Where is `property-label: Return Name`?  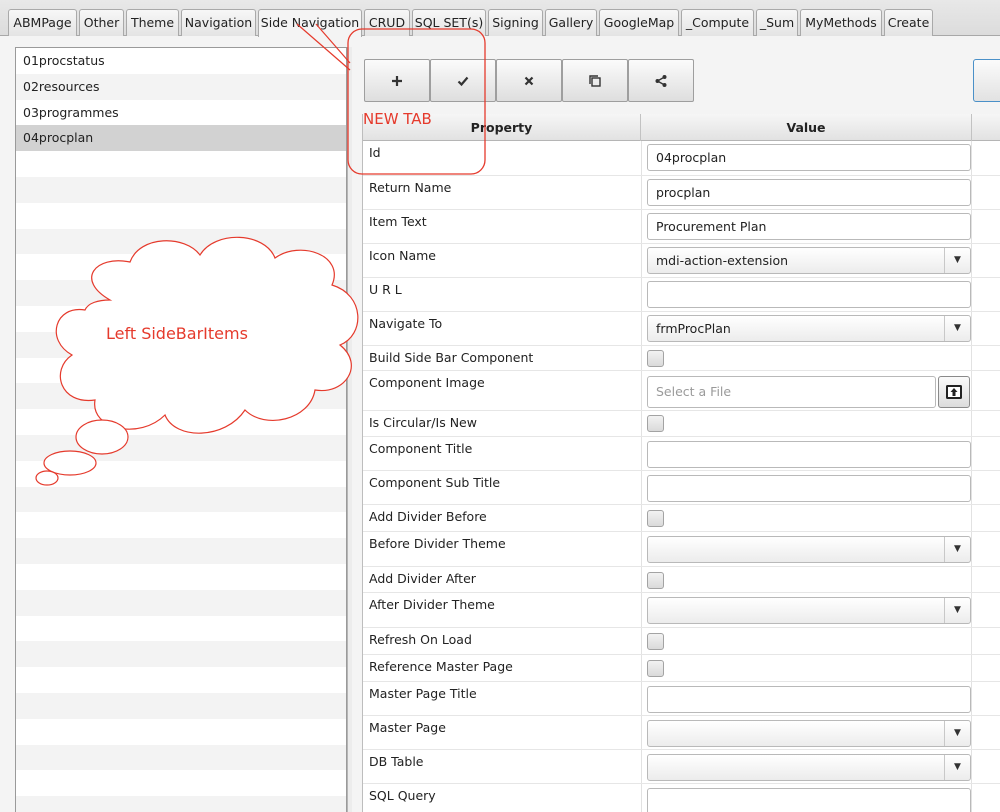 property-label: Return Name is located at coordinates (410, 187).